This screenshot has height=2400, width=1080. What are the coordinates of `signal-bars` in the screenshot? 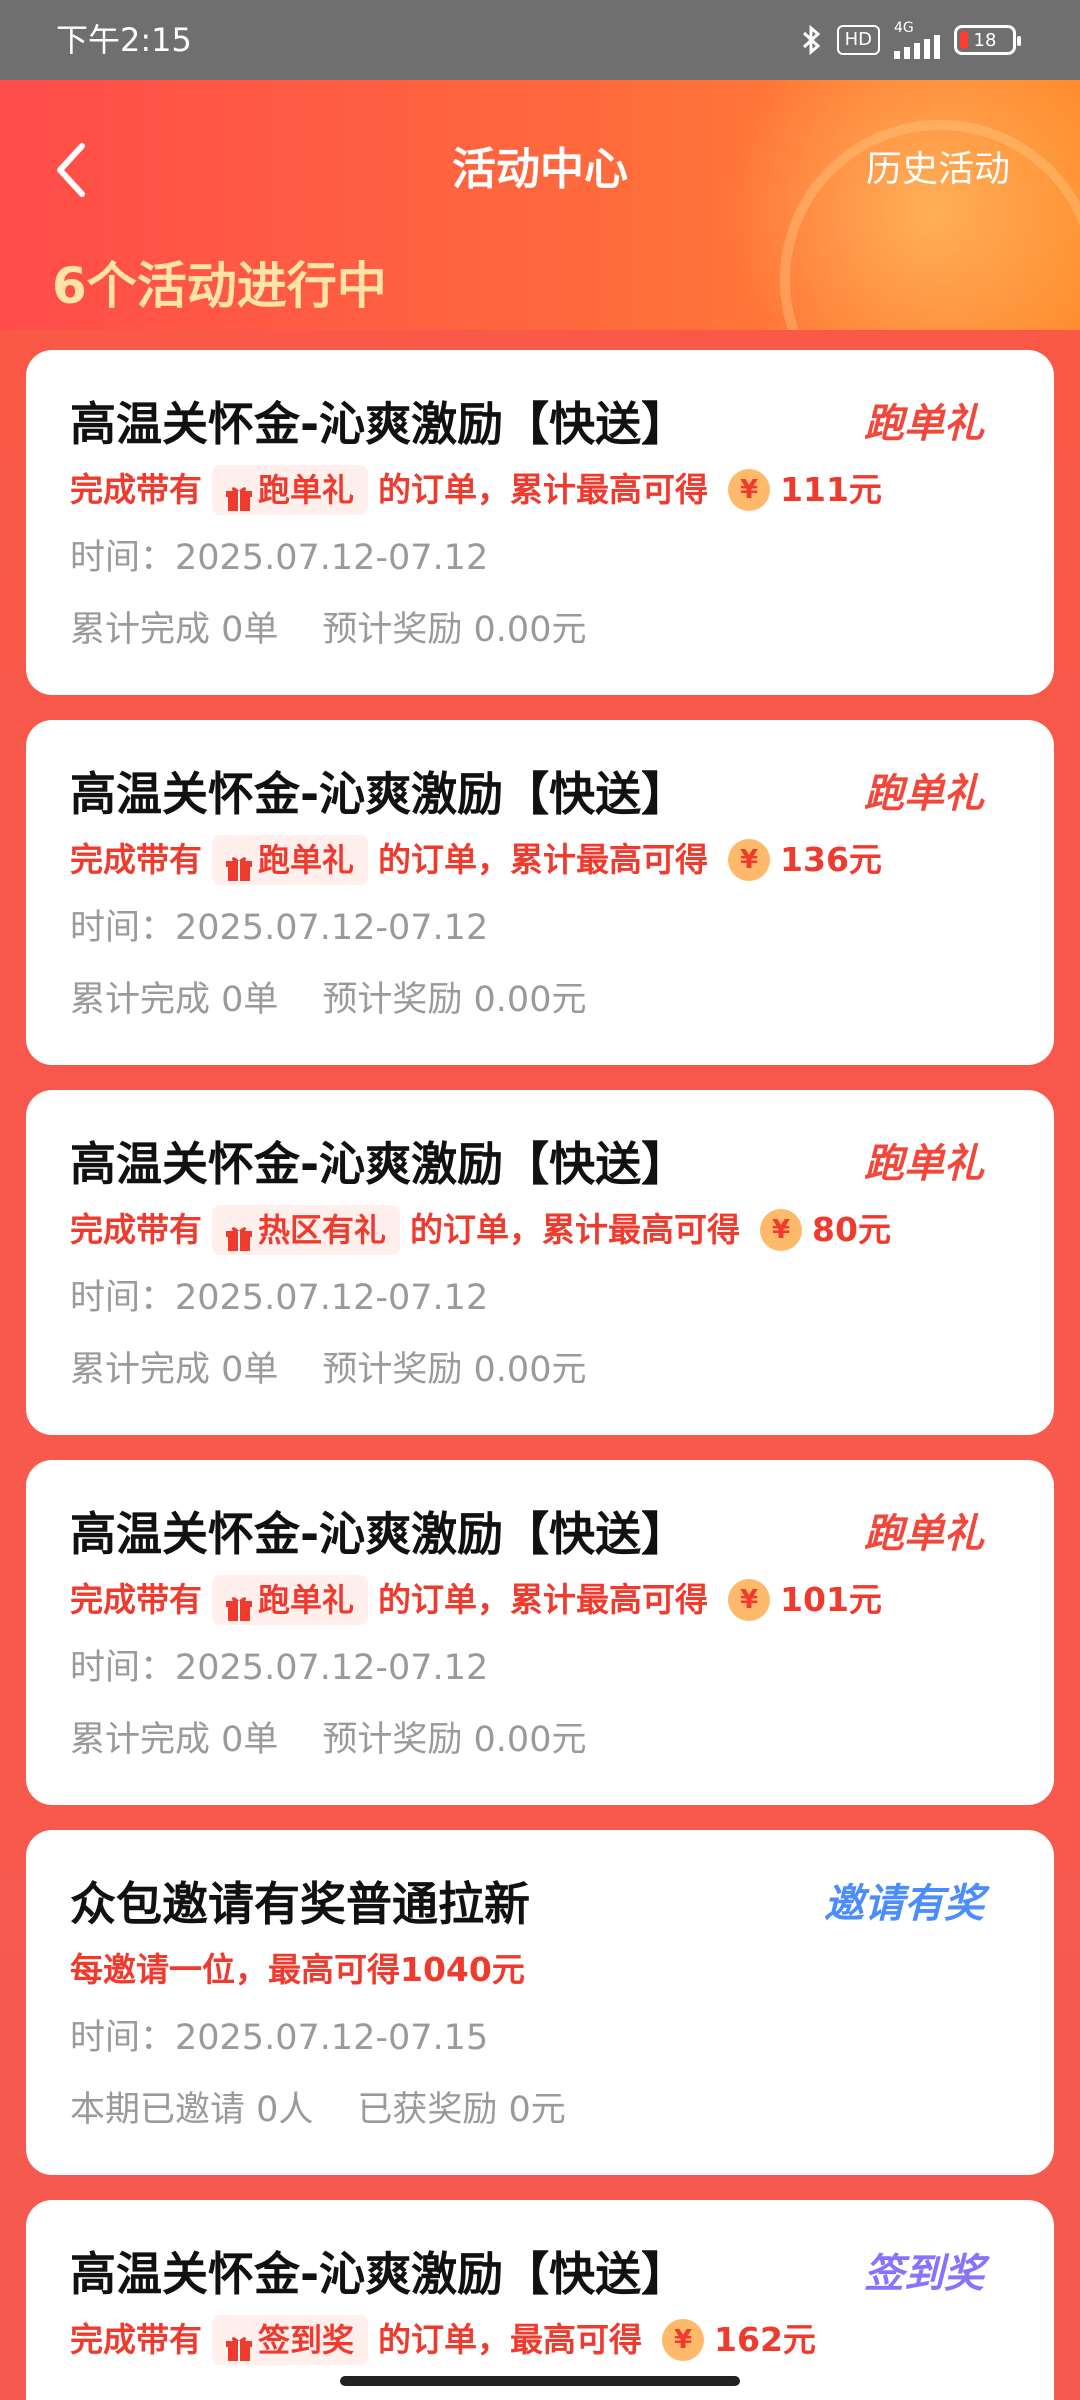 It's located at (917, 47).